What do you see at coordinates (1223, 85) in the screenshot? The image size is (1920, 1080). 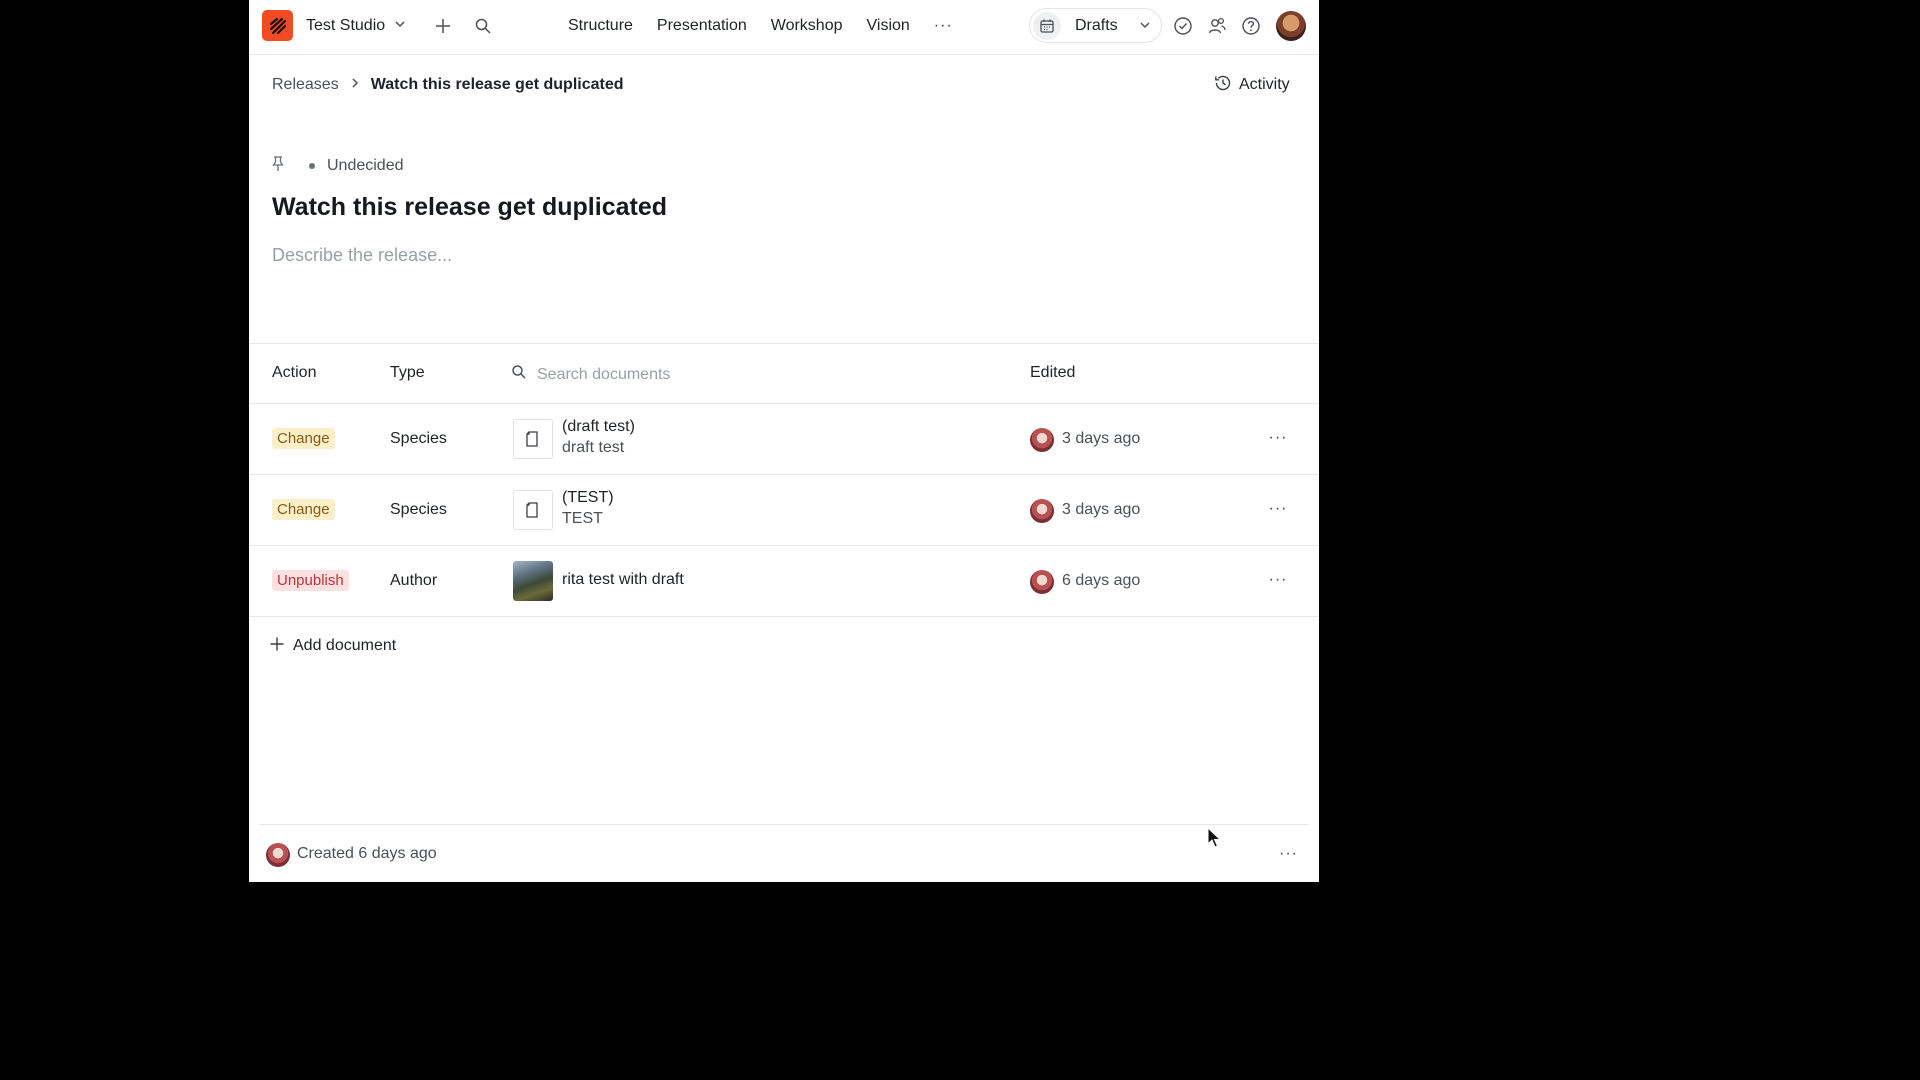 I see `history-icon` at bounding box center [1223, 85].